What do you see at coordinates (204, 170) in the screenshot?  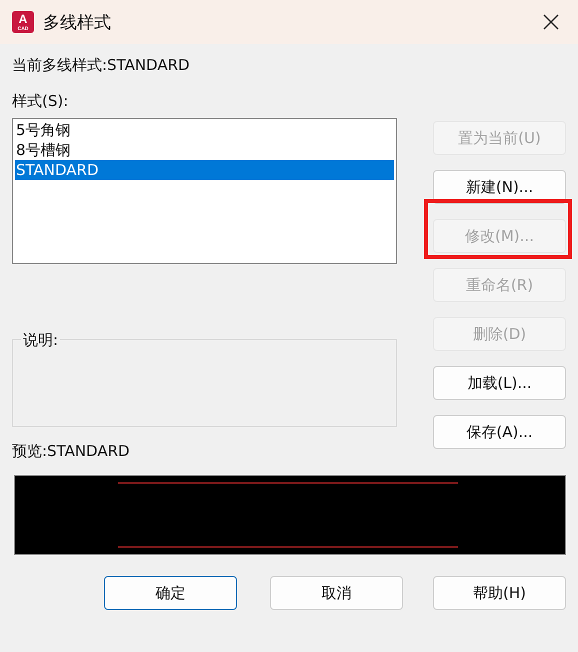 I see `list-item: STANDARD` at bounding box center [204, 170].